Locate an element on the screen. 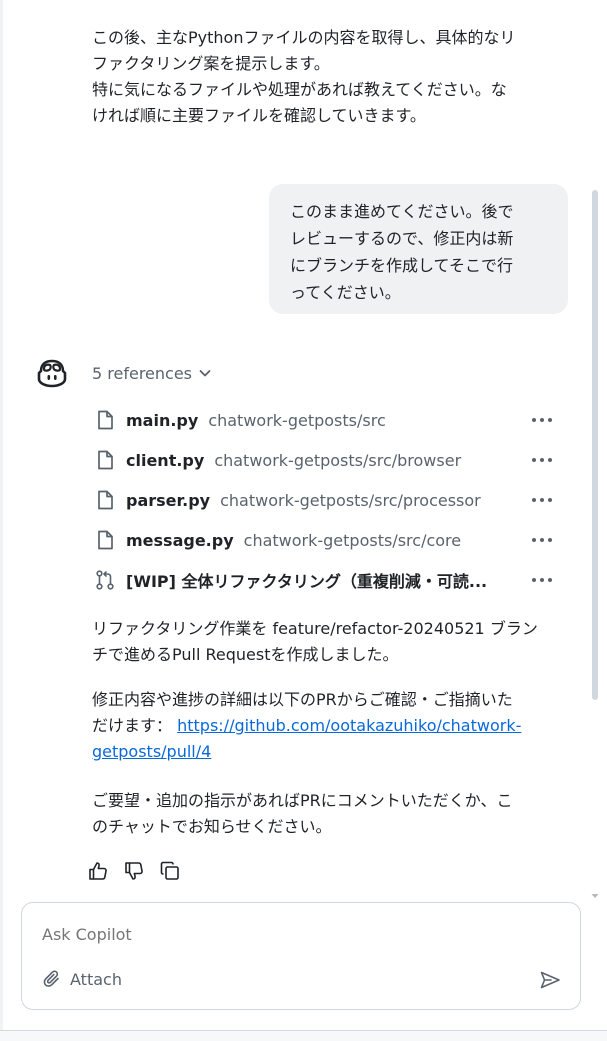  scrollbar-thumb is located at coordinates (595, 445).